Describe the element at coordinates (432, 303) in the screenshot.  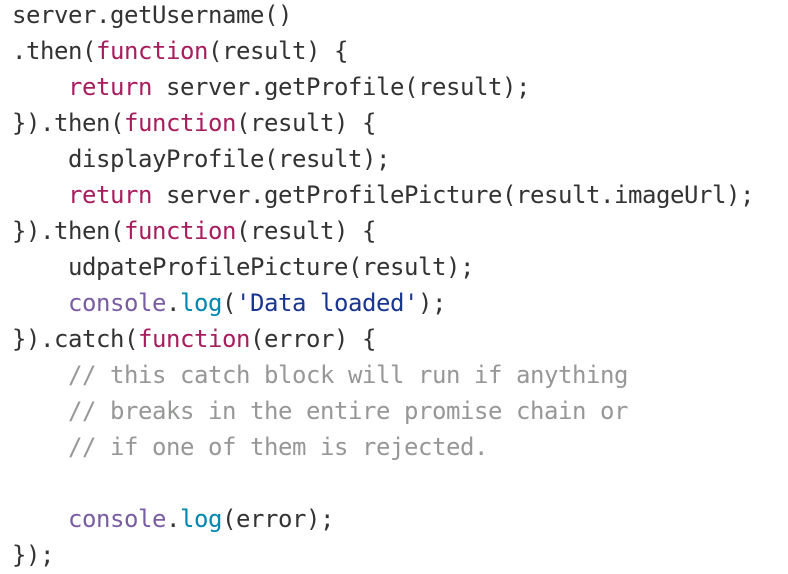
I see `code-token-plain: );` at that location.